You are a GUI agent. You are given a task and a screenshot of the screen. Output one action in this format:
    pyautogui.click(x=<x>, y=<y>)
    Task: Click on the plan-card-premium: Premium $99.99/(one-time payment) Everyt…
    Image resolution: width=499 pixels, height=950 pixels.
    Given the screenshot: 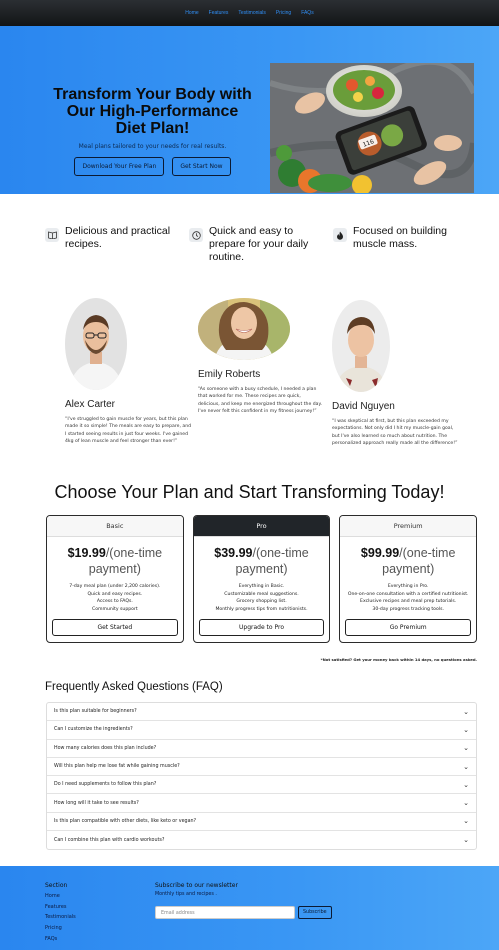 What is the action you would take?
    pyautogui.click(x=408, y=579)
    